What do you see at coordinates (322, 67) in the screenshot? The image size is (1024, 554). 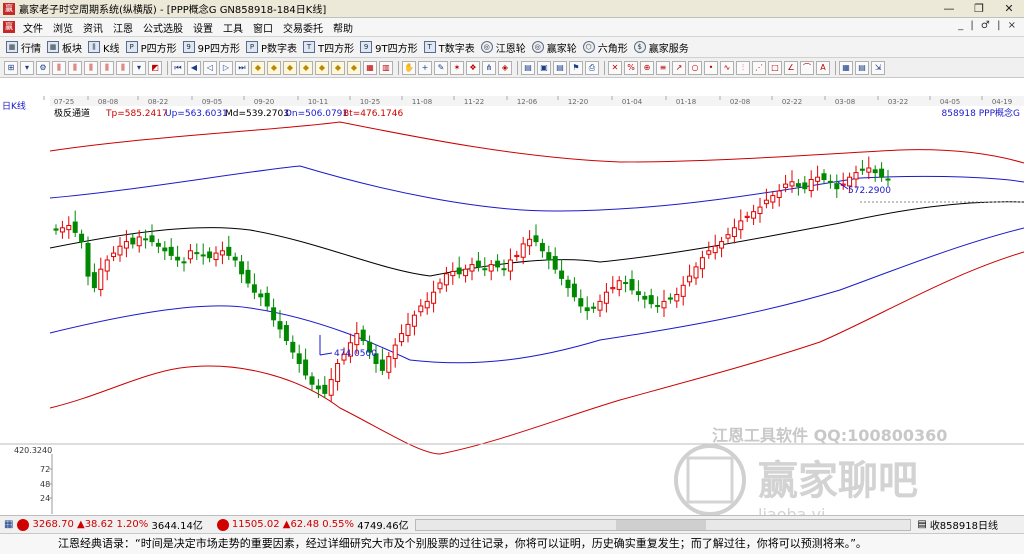 I see `diamond-tool-5-icon: ◆` at bounding box center [322, 67].